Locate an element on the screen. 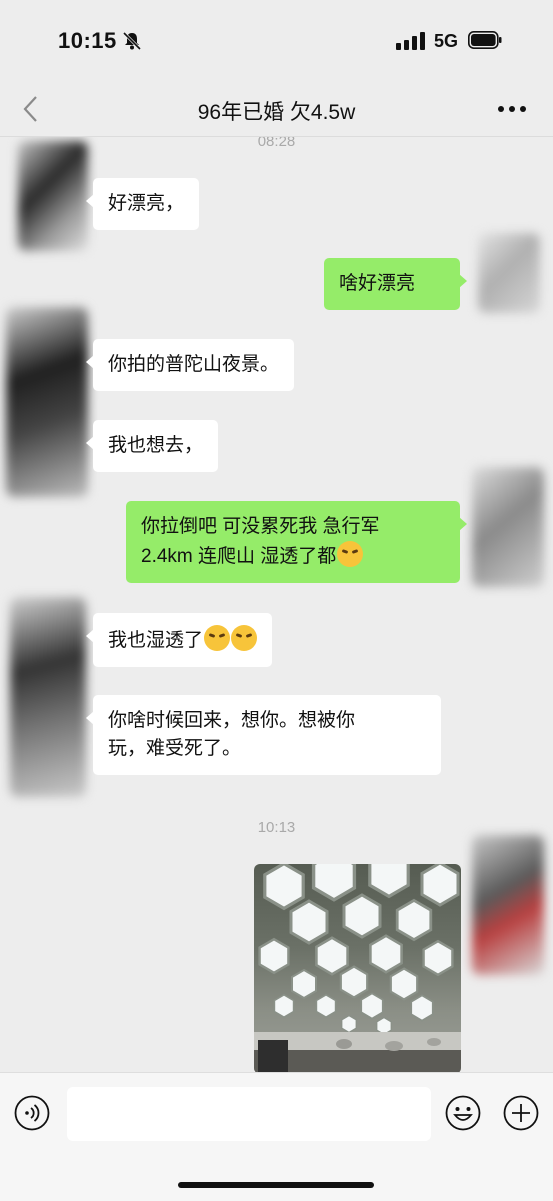  message-text: 我也想去， is located at coordinates (156, 445).